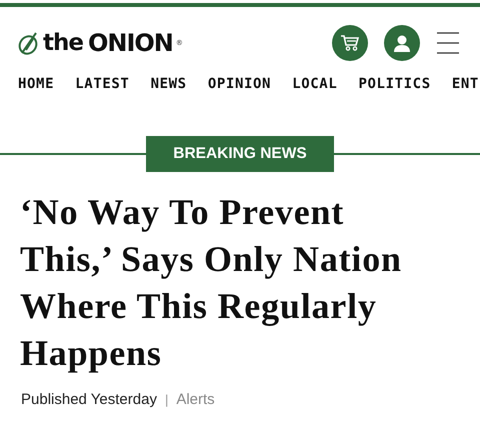  I want to click on cart-button, so click(350, 43).